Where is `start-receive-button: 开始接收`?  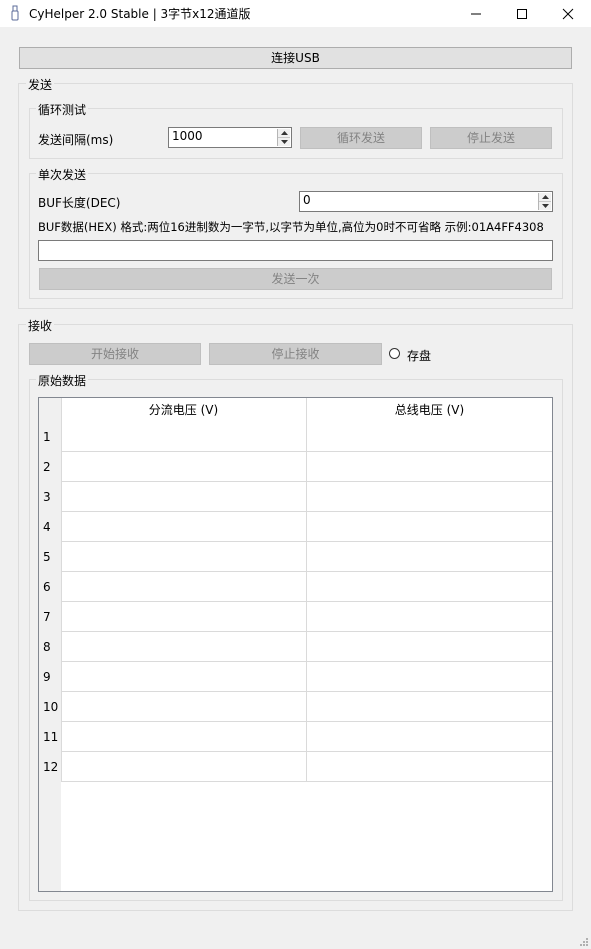 start-receive-button: 开始接收 is located at coordinates (115, 354).